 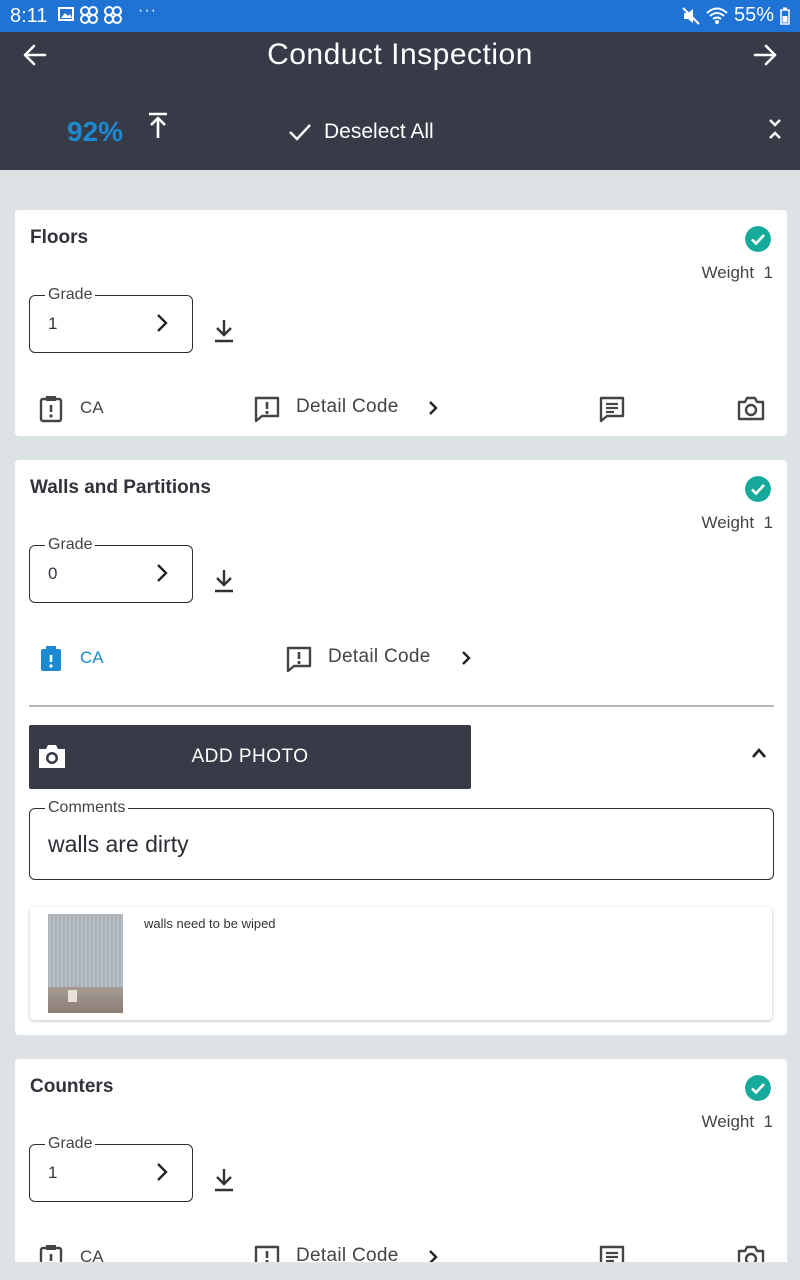 What do you see at coordinates (785, 16) in the screenshot?
I see `battery-icon` at bounding box center [785, 16].